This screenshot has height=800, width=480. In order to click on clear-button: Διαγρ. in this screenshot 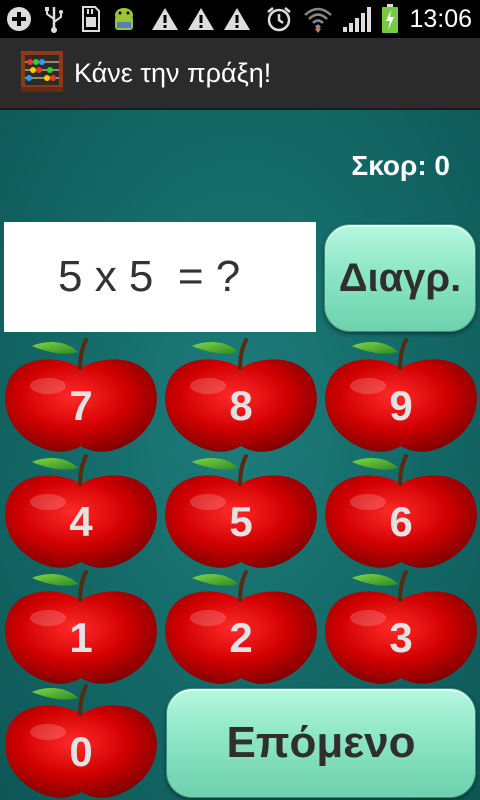, I will do `click(400, 278)`.